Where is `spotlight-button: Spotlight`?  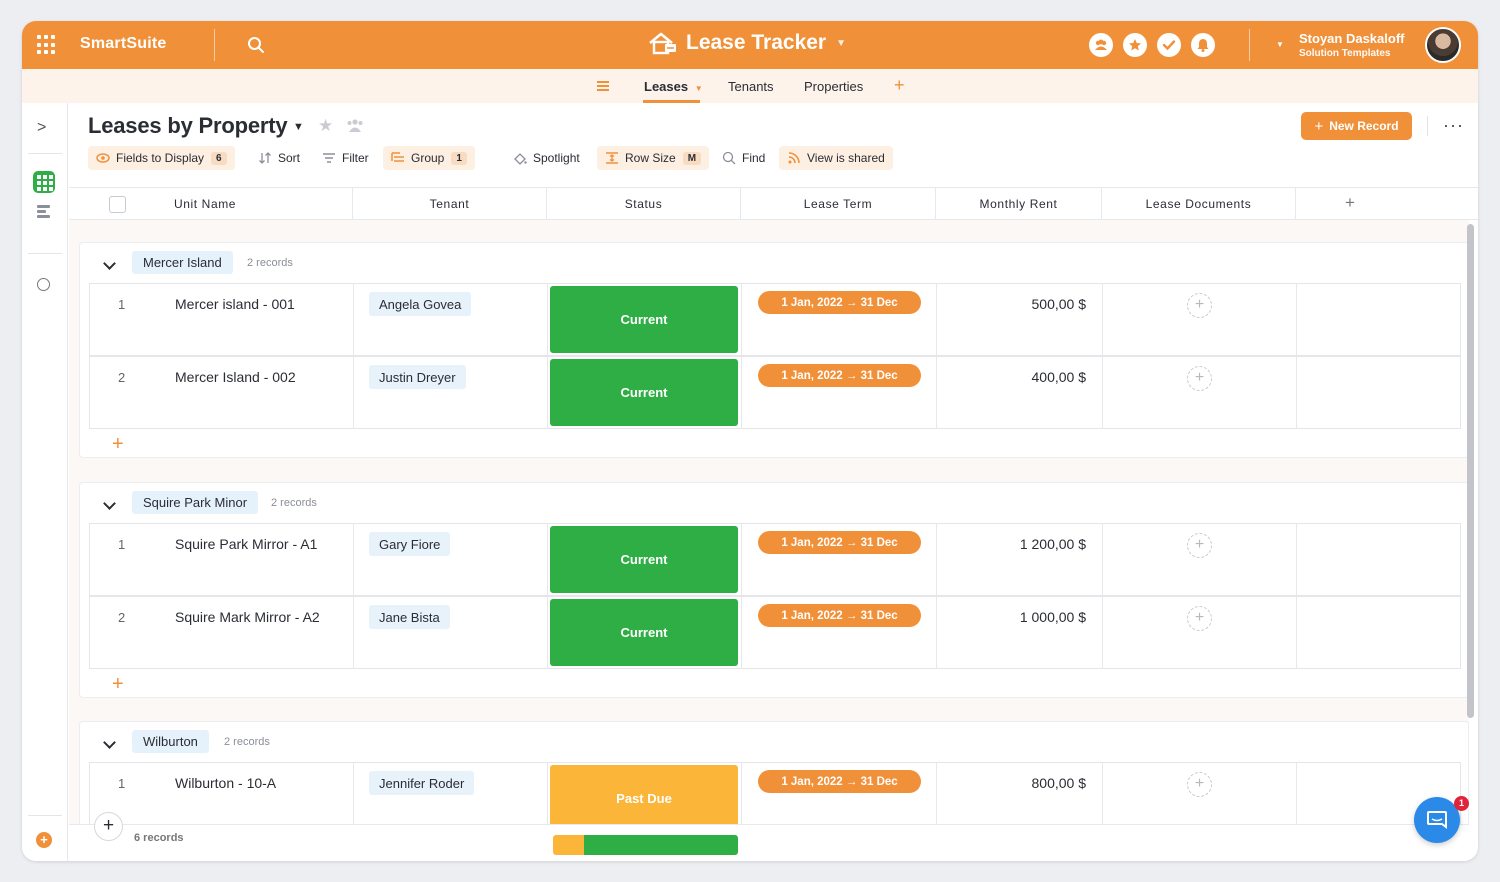
spotlight-button: Spotlight is located at coordinates (546, 158).